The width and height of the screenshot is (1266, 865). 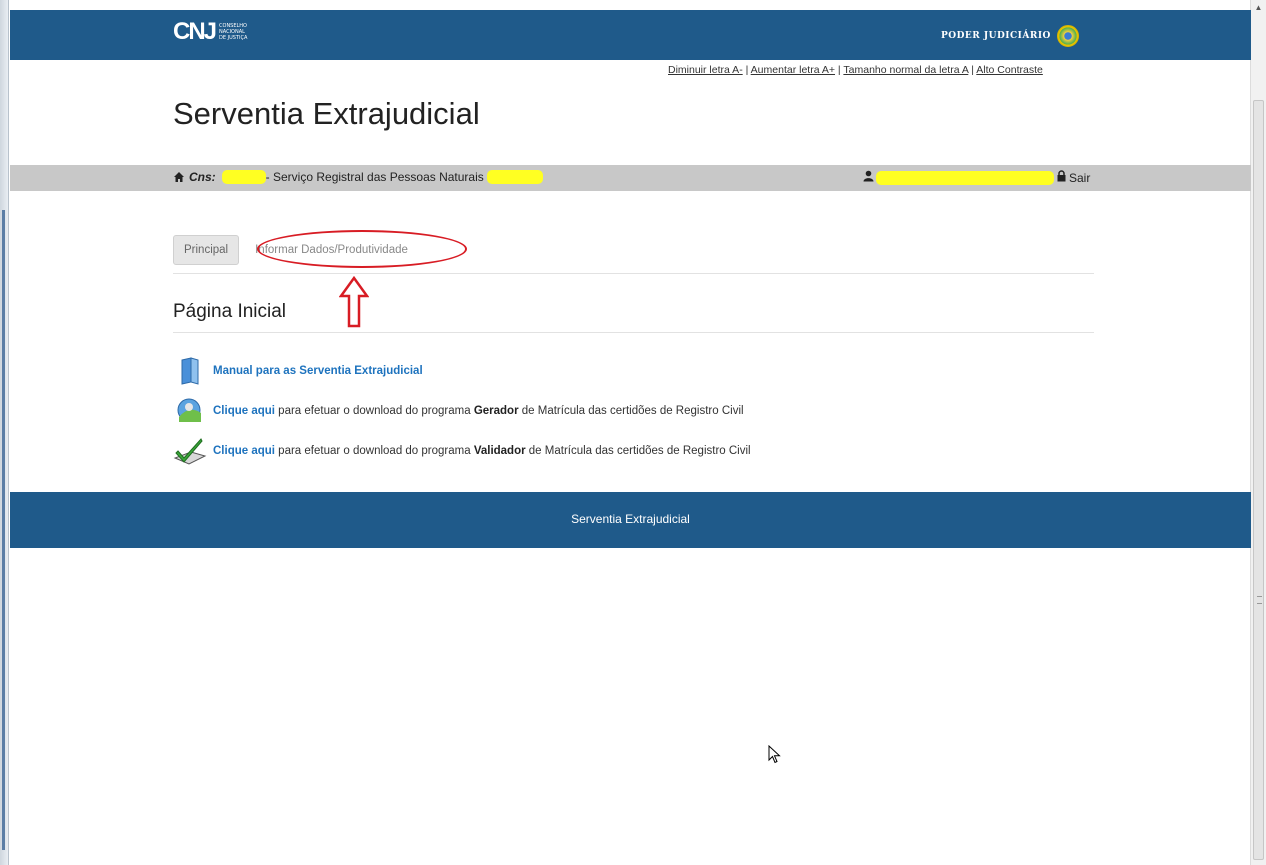 What do you see at coordinates (996, 36) in the screenshot?
I see `poder-judiciario-label: PODER JUDICIÁRIO` at bounding box center [996, 36].